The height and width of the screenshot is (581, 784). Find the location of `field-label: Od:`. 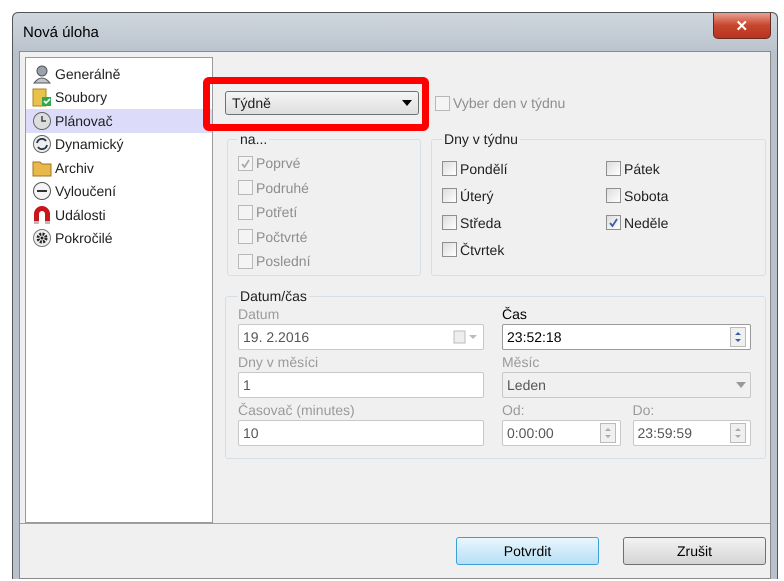

field-label: Od: is located at coordinates (514, 410).